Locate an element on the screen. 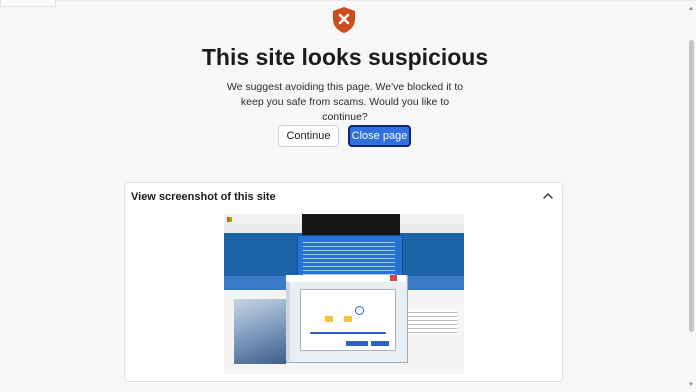 This screenshot has height=392, width=696. screenshot-photo is located at coordinates (260, 331).